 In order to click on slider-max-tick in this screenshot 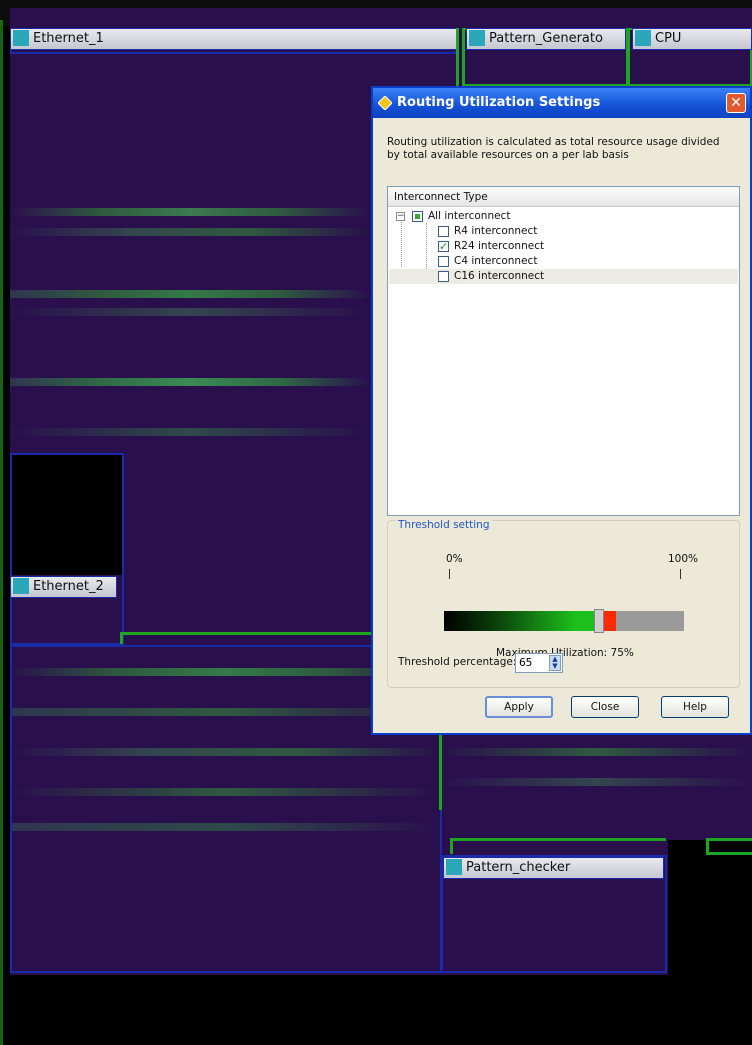, I will do `click(680, 574)`.